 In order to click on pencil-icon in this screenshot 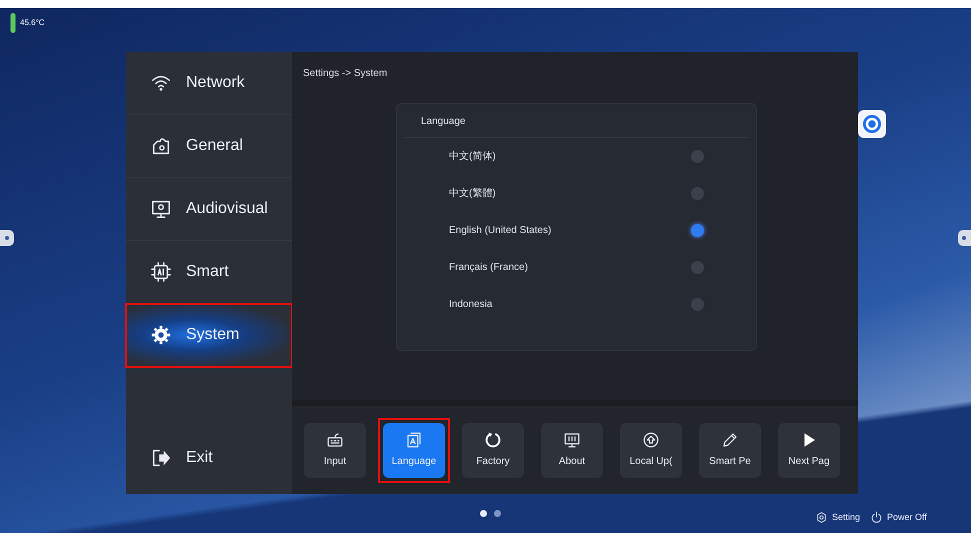, I will do `click(730, 440)`.